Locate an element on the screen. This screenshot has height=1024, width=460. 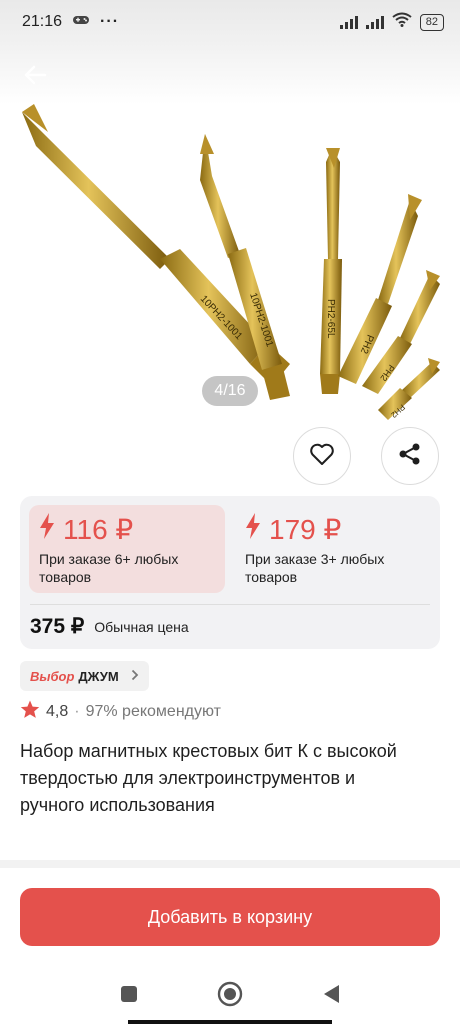
divider is located at coordinates (230, 604).